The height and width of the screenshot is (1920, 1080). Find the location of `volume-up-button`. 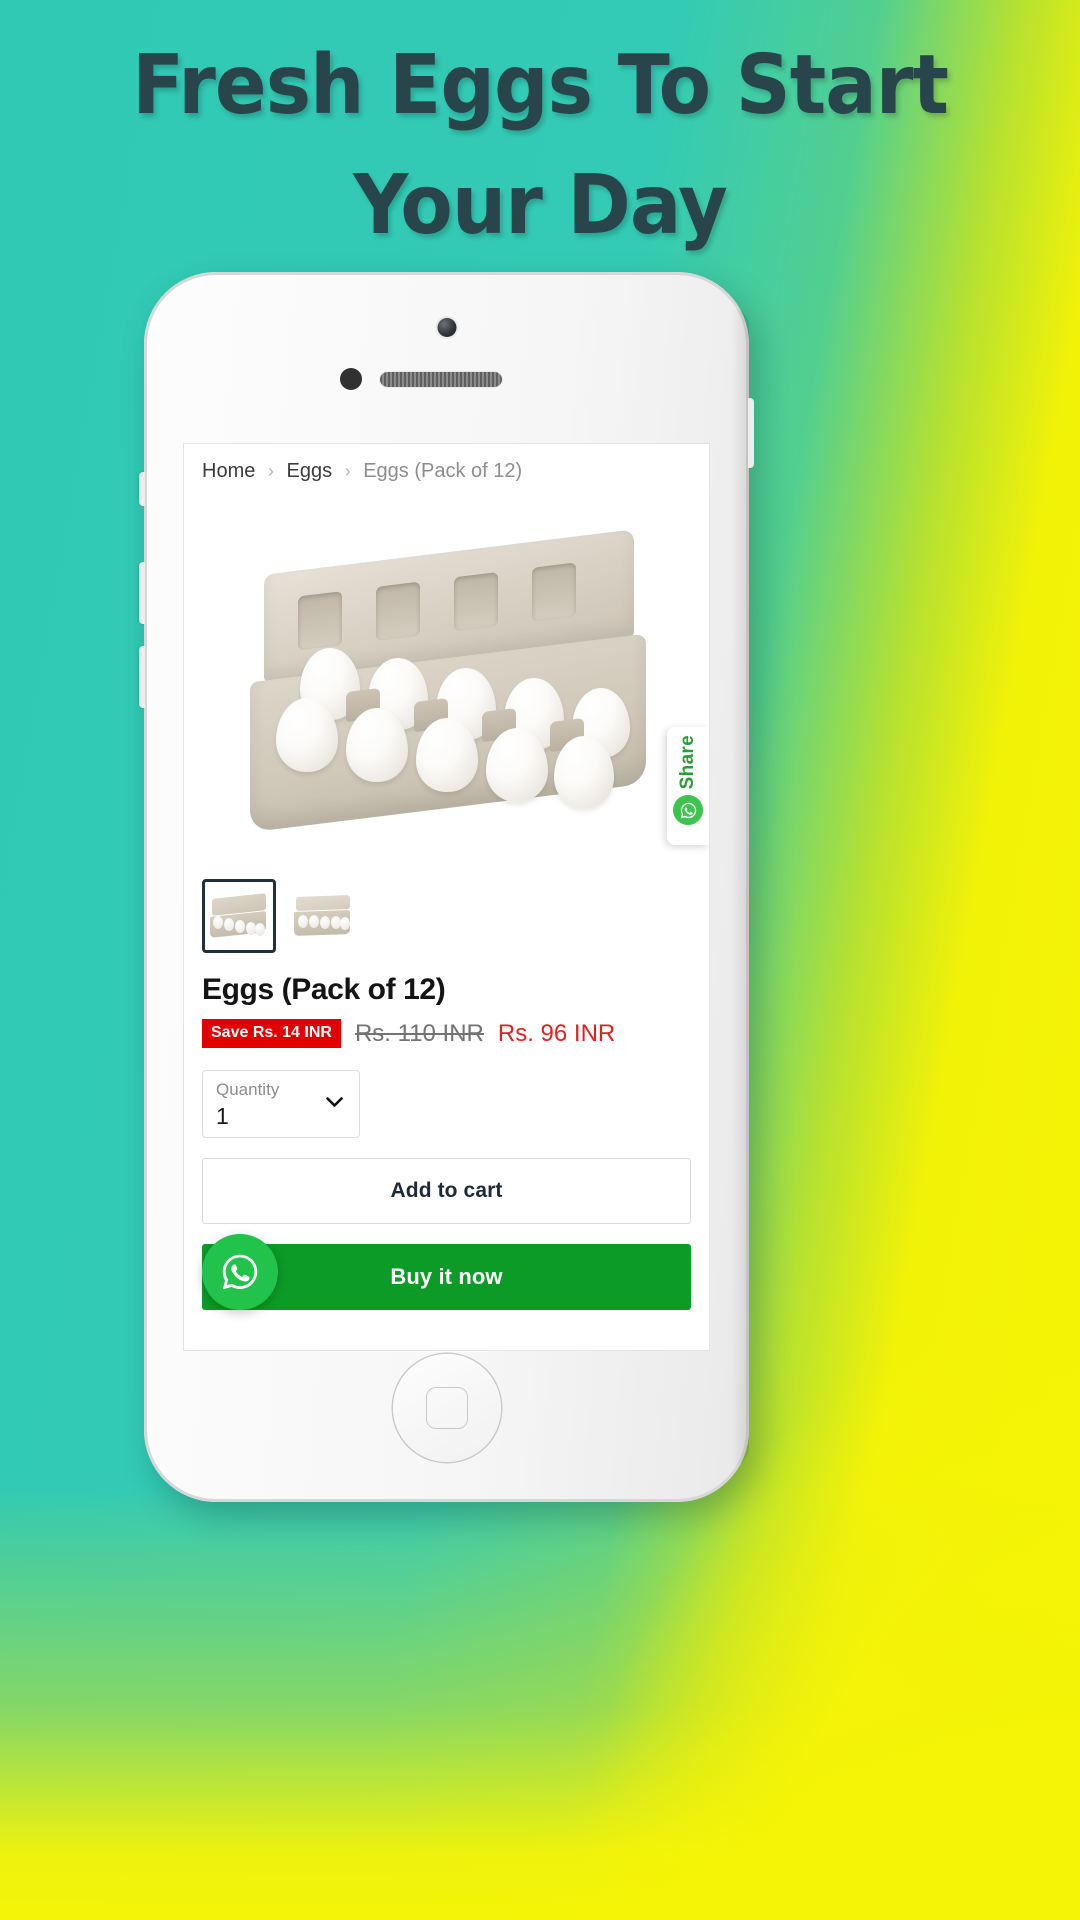

volume-up-button is located at coordinates (142, 593).